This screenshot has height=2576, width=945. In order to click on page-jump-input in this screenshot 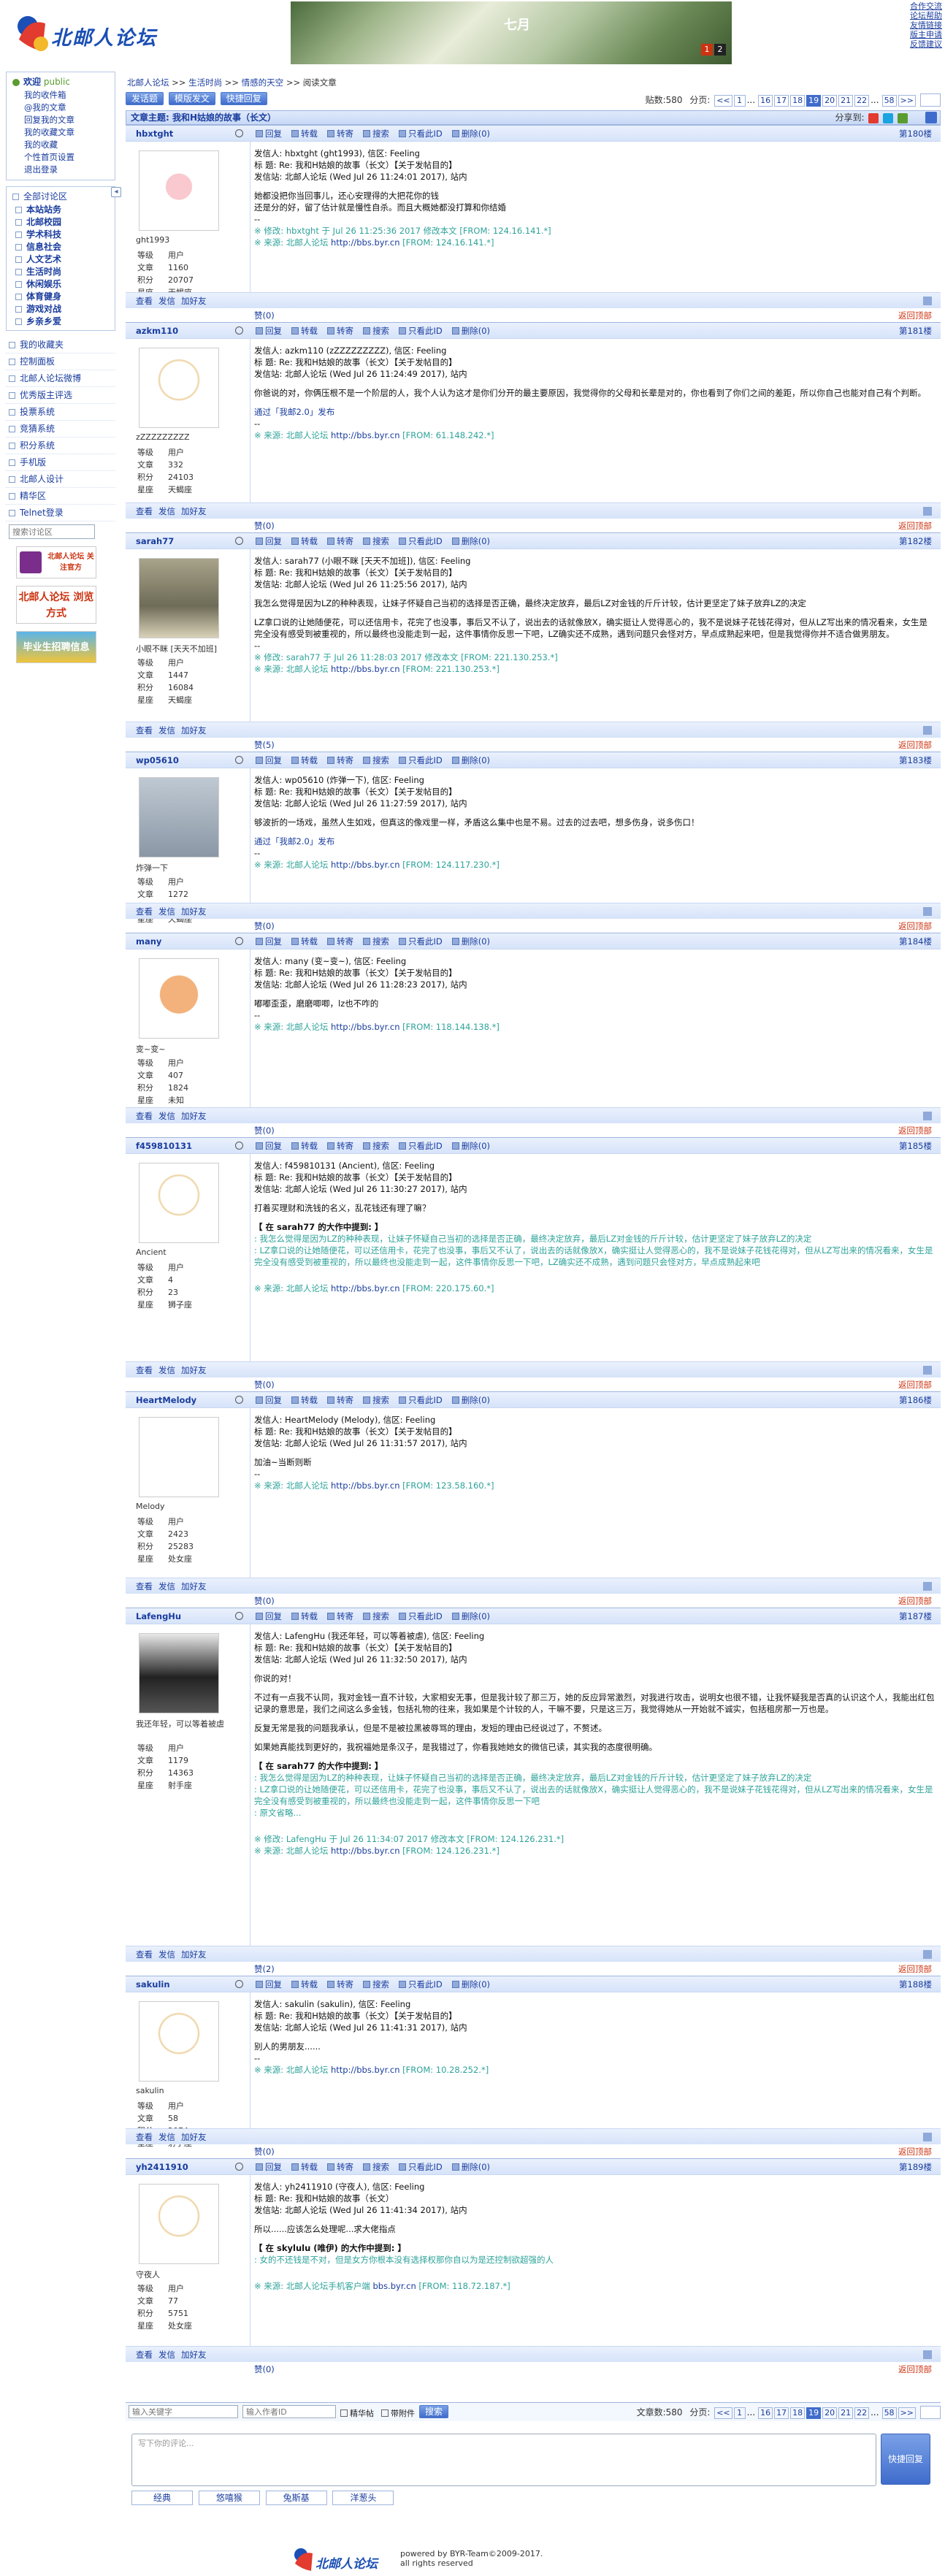, I will do `click(930, 100)`.